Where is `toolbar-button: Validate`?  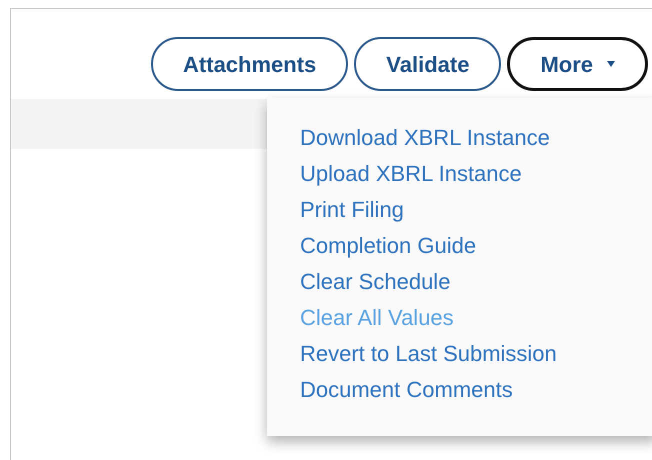 toolbar-button: Validate is located at coordinates (428, 64).